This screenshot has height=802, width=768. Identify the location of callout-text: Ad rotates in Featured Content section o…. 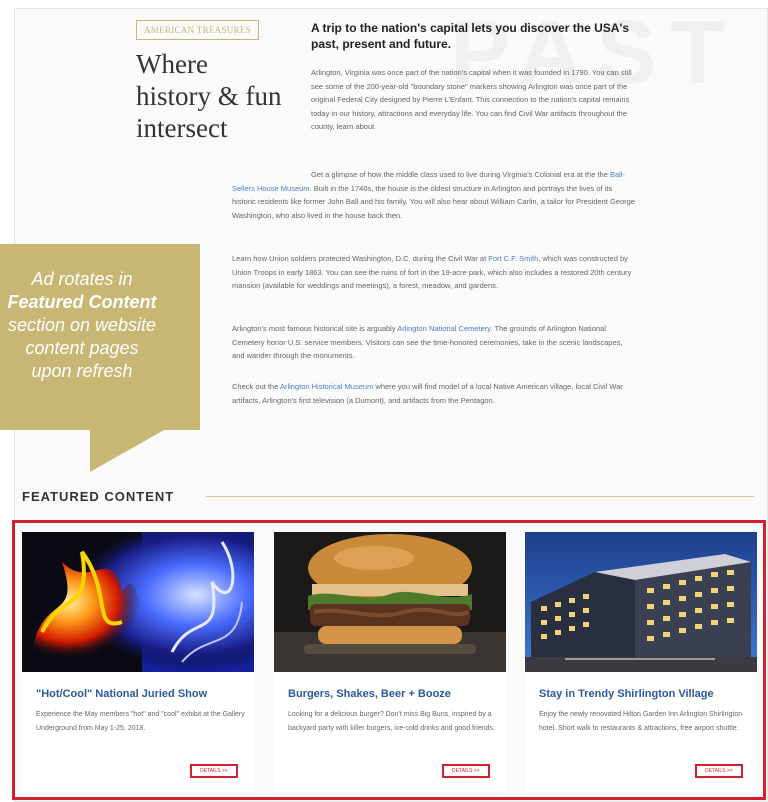
(100, 325).